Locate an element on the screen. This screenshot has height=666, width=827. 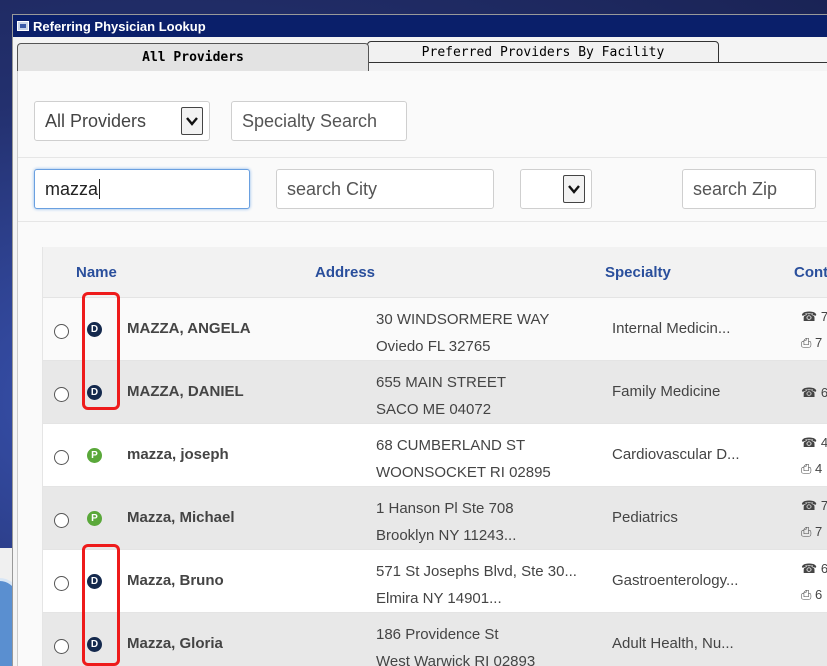
address-line2: WOONSOCKET RI 02895 is located at coordinates (463, 472).